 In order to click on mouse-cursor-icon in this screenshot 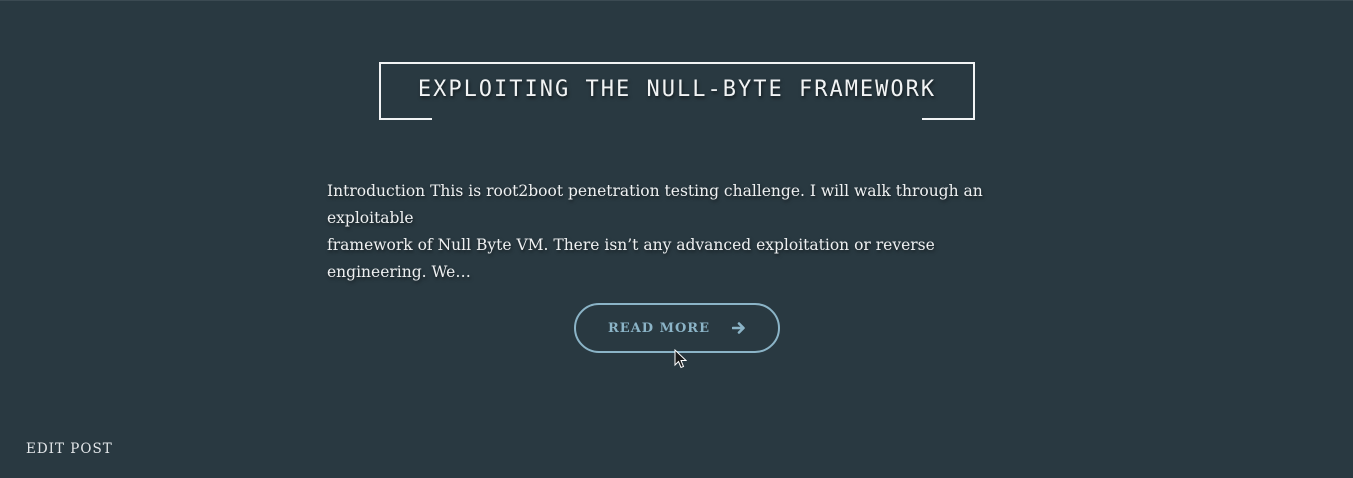, I will do `click(681, 358)`.